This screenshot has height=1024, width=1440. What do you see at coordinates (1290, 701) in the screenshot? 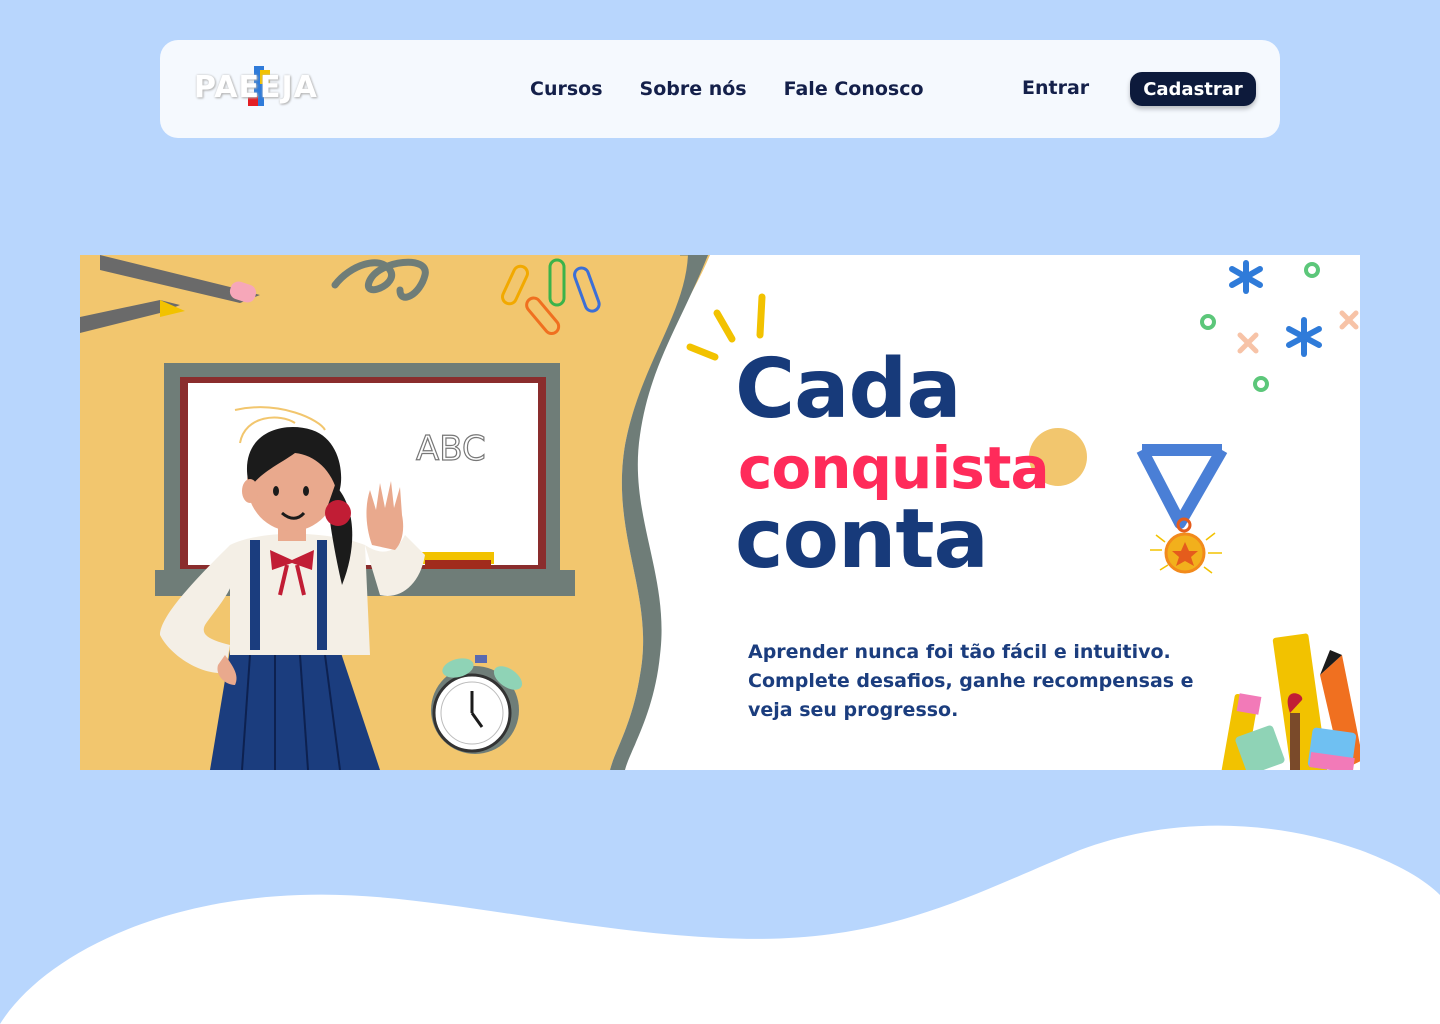
I see `school-supplies-icon` at bounding box center [1290, 701].